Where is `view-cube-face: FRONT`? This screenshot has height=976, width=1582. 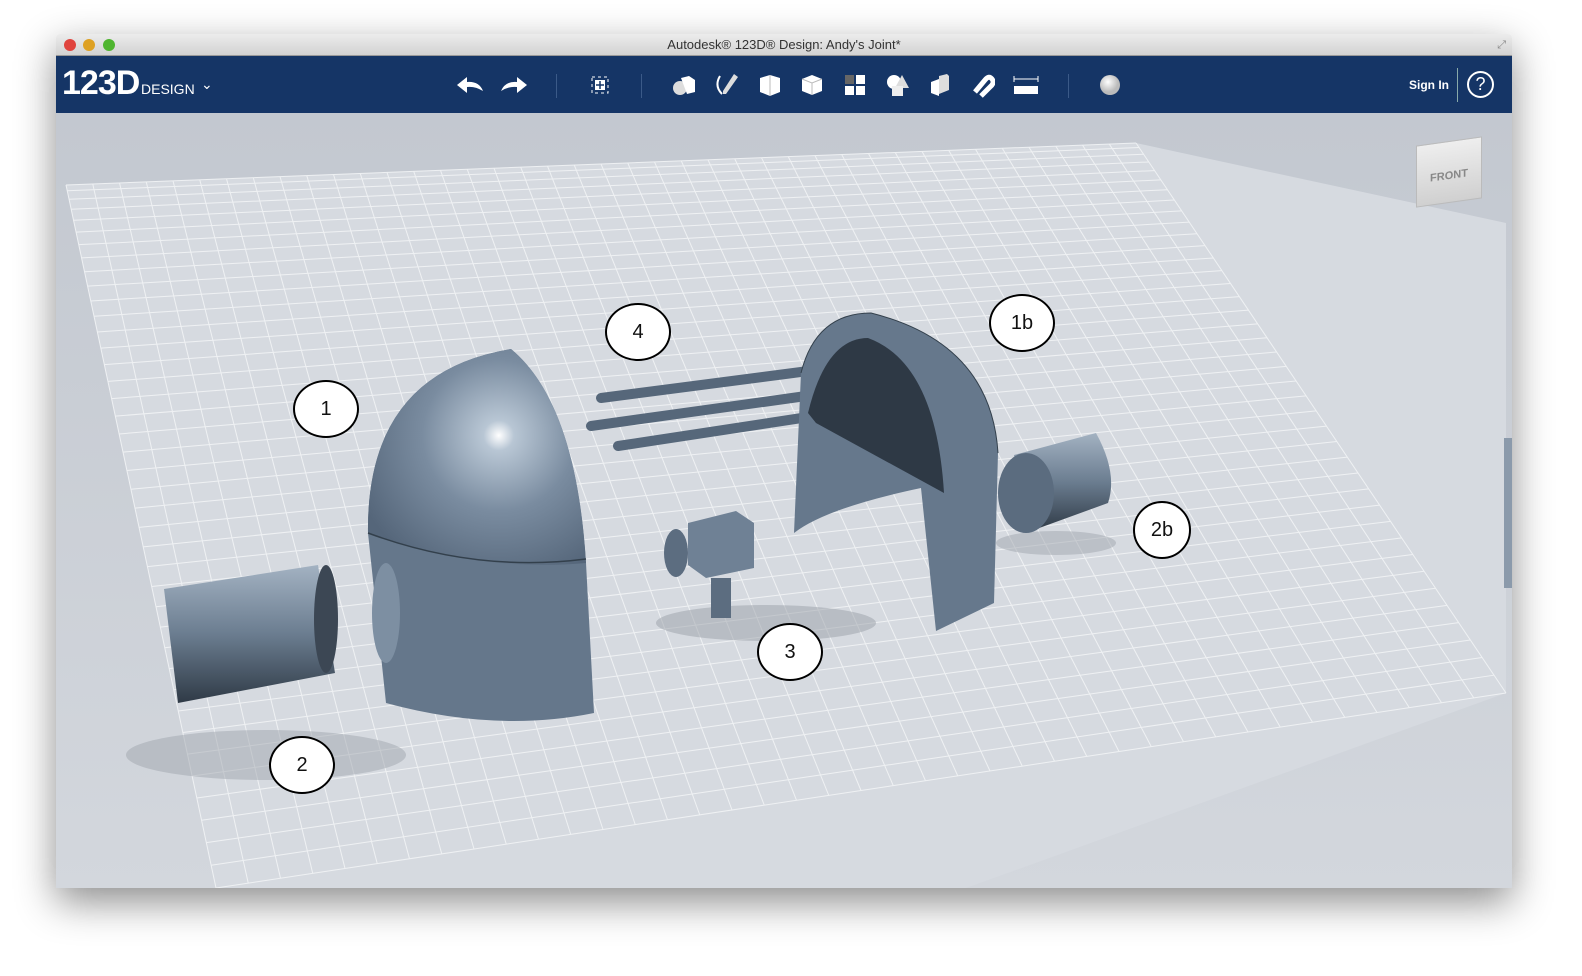 view-cube-face: FRONT is located at coordinates (1449, 175).